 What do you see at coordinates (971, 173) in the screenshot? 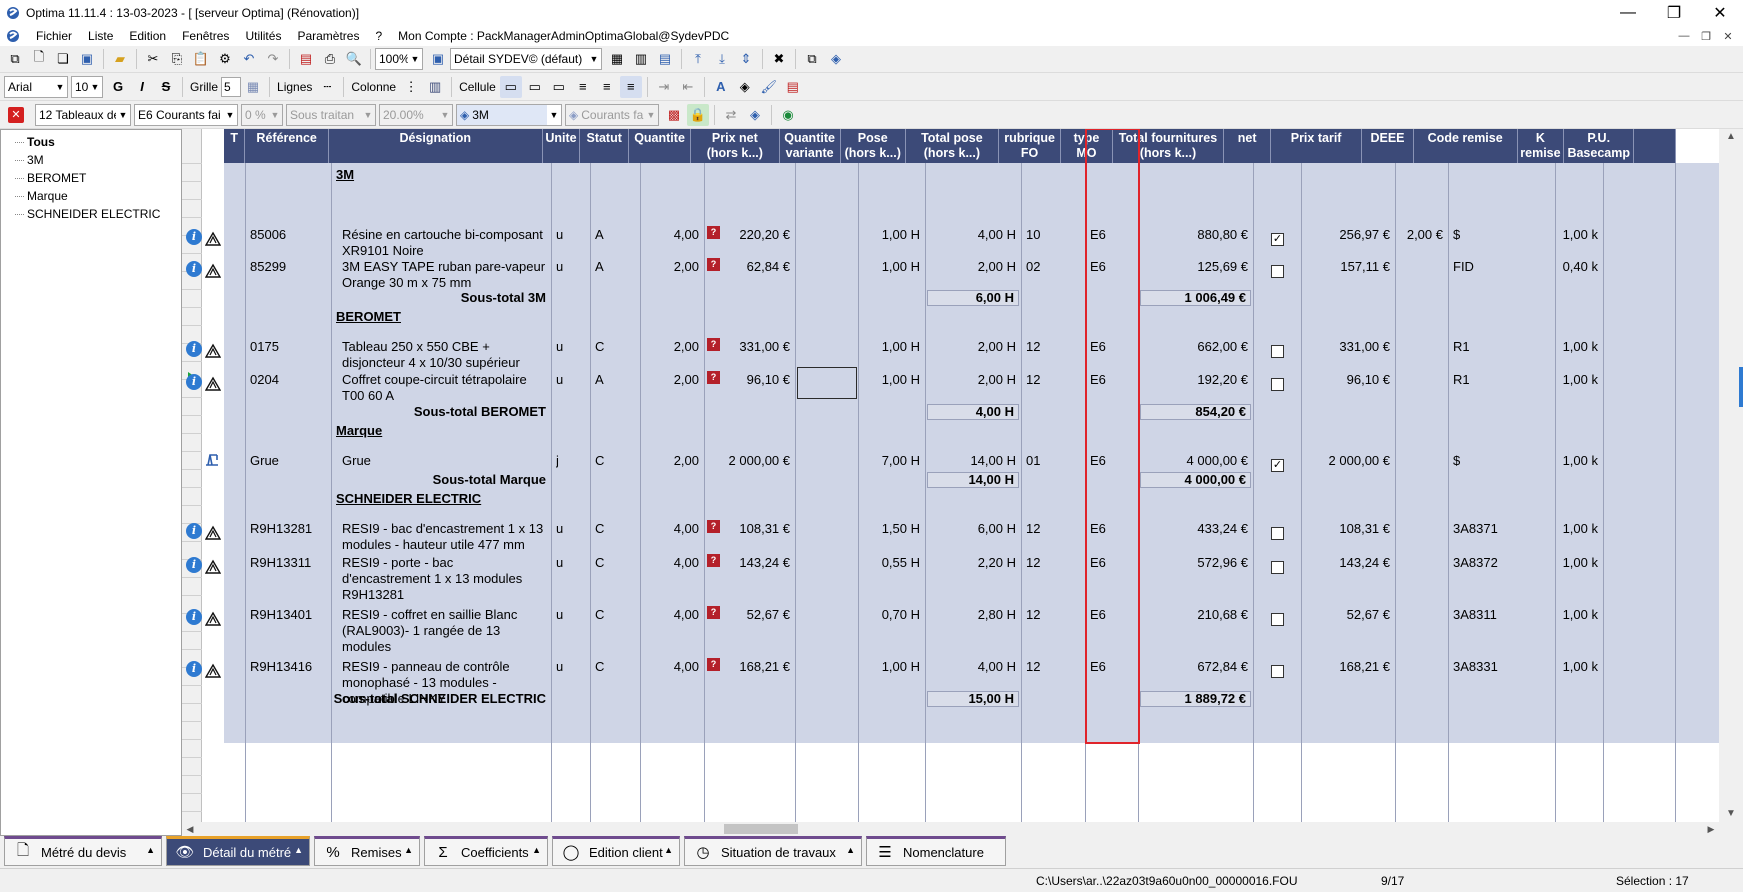
I see `group-header-row: 3M` at bounding box center [971, 173].